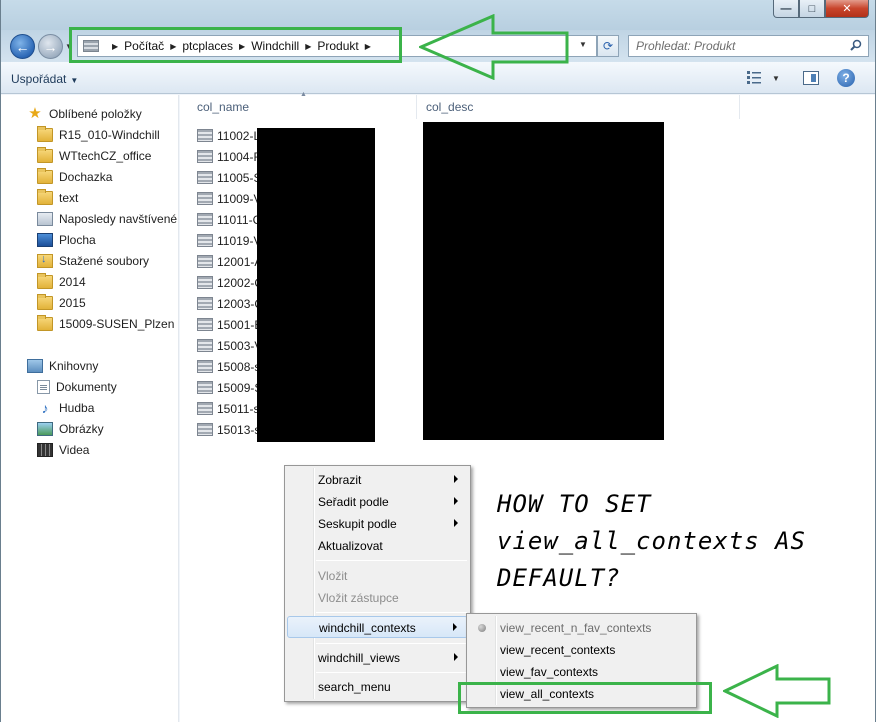 The height and width of the screenshot is (722, 876). What do you see at coordinates (581, 628) in the screenshot?
I see `menu-item-view-recent-n-fav-contexts: view_recent_n_fav_contexts` at bounding box center [581, 628].